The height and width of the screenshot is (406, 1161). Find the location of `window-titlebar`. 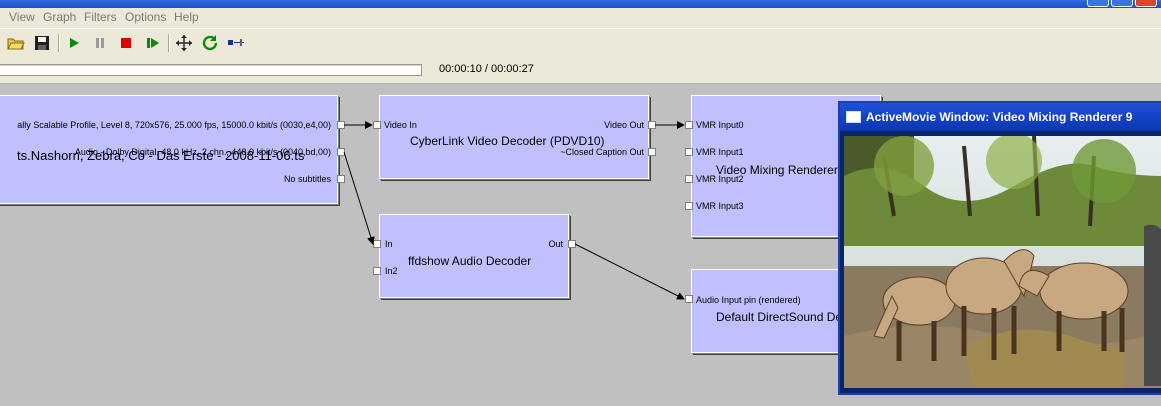

window-titlebar is located at coordinates (580, 4).